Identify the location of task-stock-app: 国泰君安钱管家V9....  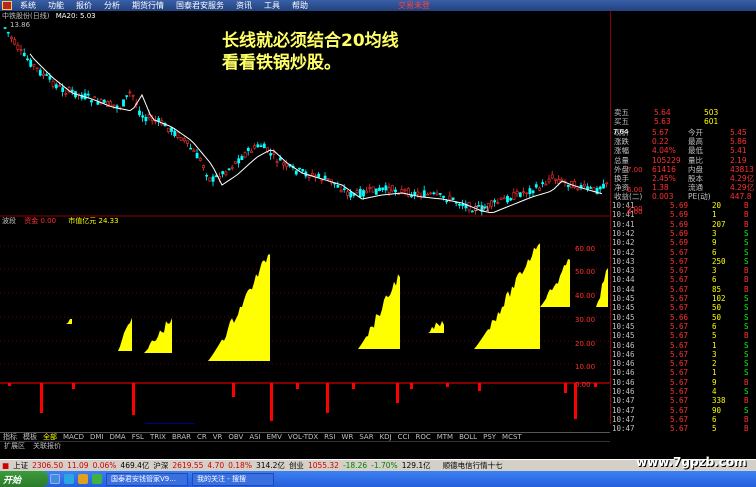
(147, 479).